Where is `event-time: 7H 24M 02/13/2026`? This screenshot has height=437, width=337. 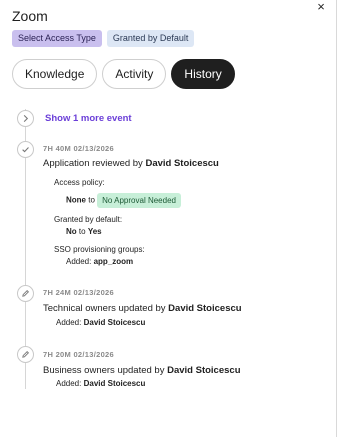
event-time: 7H 24M 02/13/2026 is located at coordinates (78, 292).